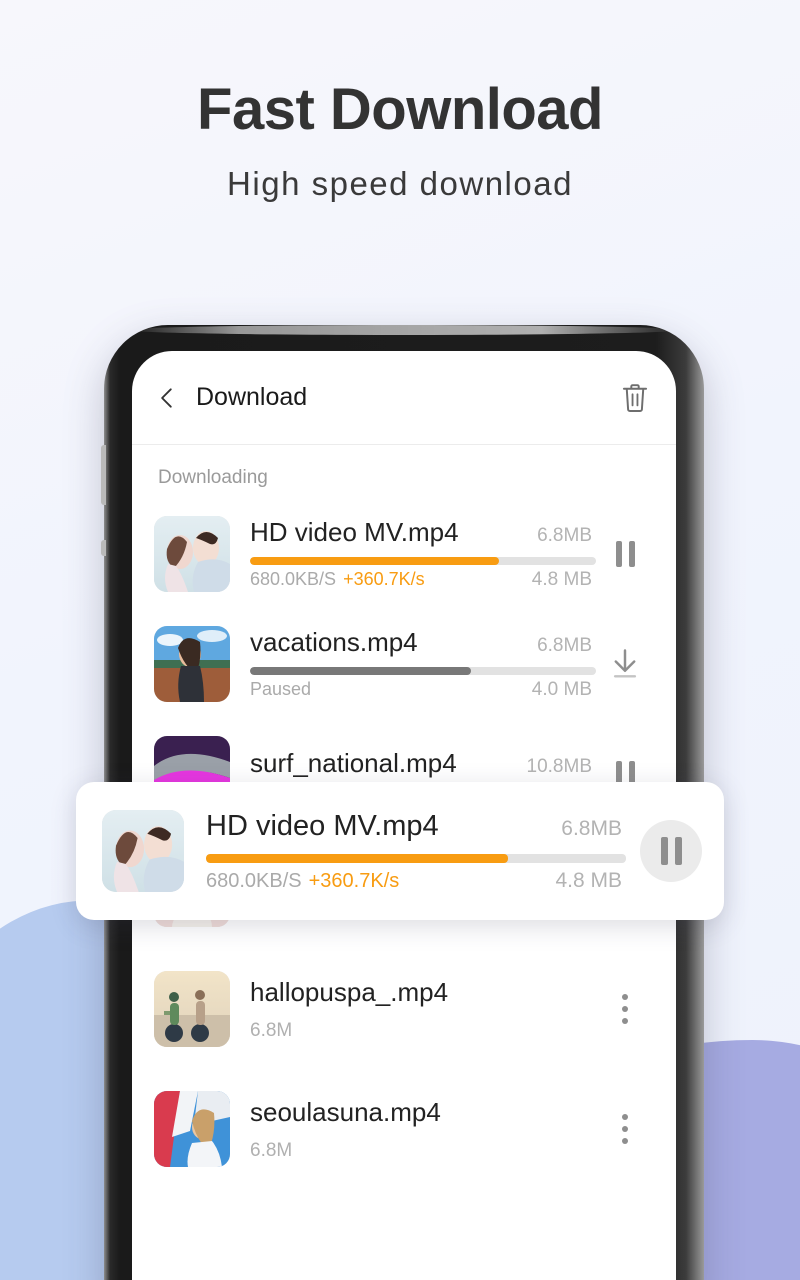 Image resolution: width=800 pixels, height=1280 pixels. What do you see at coordinates (423, 690) in the screenshot?
I see `download-bottom-row: Paused 4.0 MB` at bounding box center [423, 690].